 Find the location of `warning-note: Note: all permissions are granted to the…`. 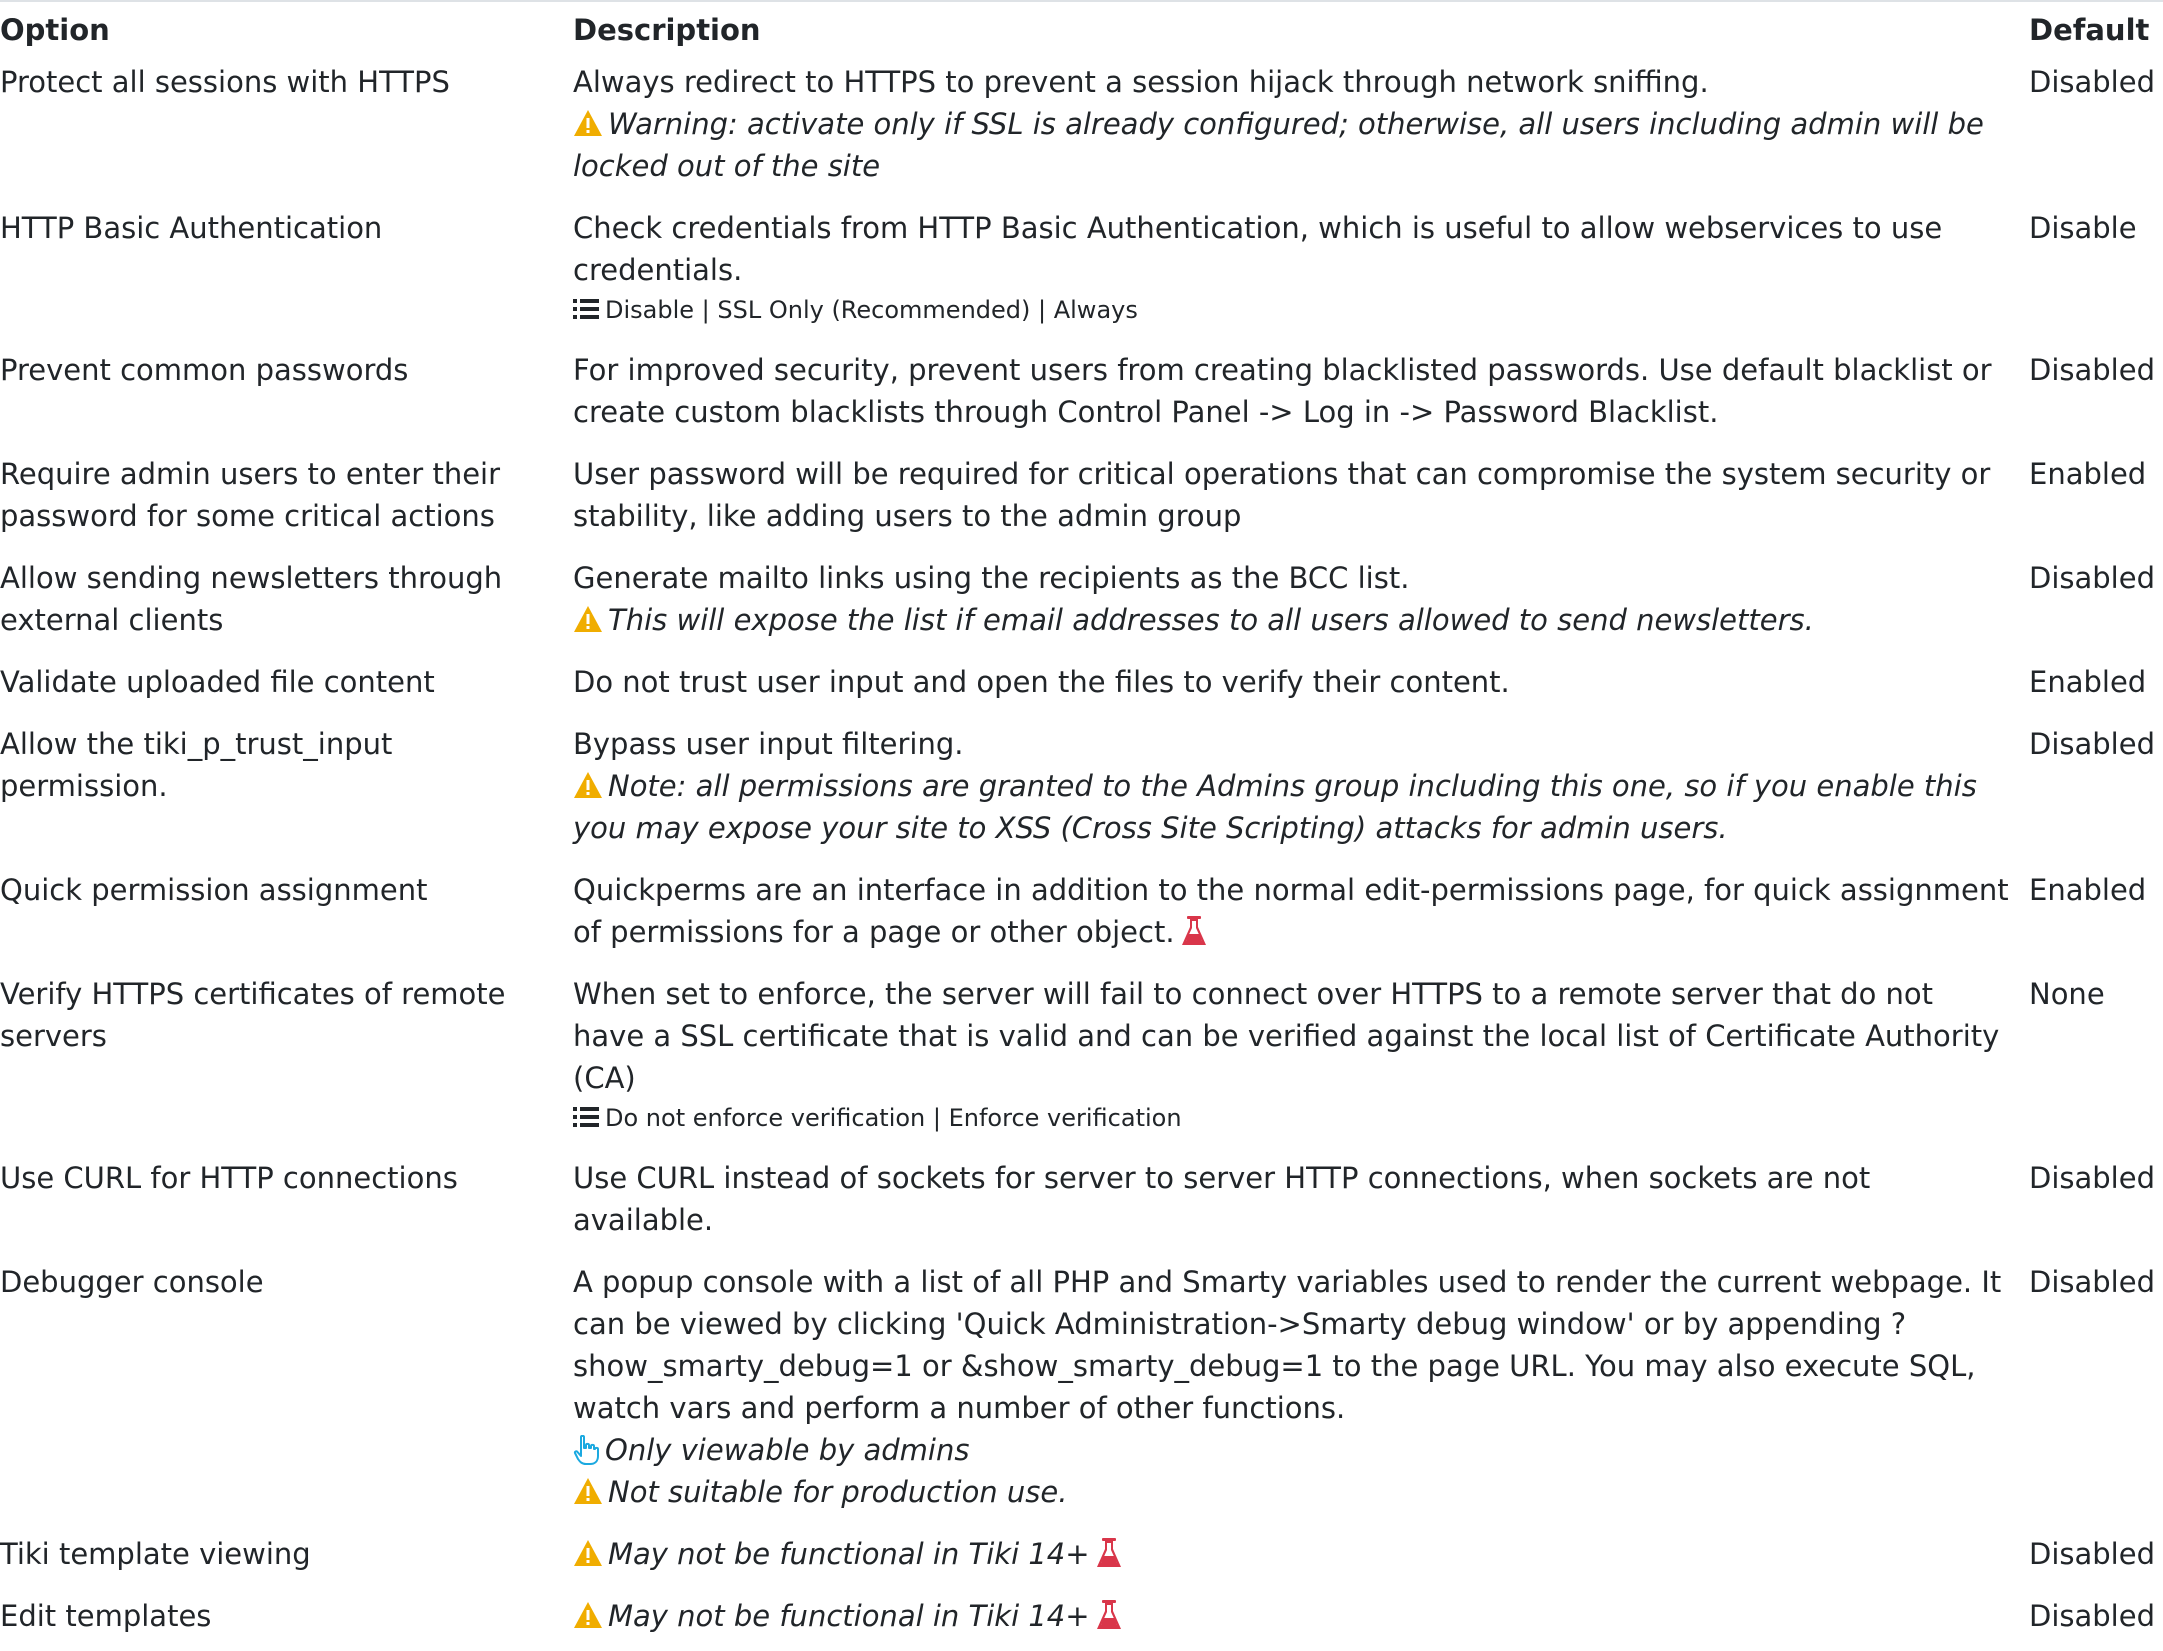

warning-note: Note: all permissions are granted to the… is located at coordinates (1293, 807).